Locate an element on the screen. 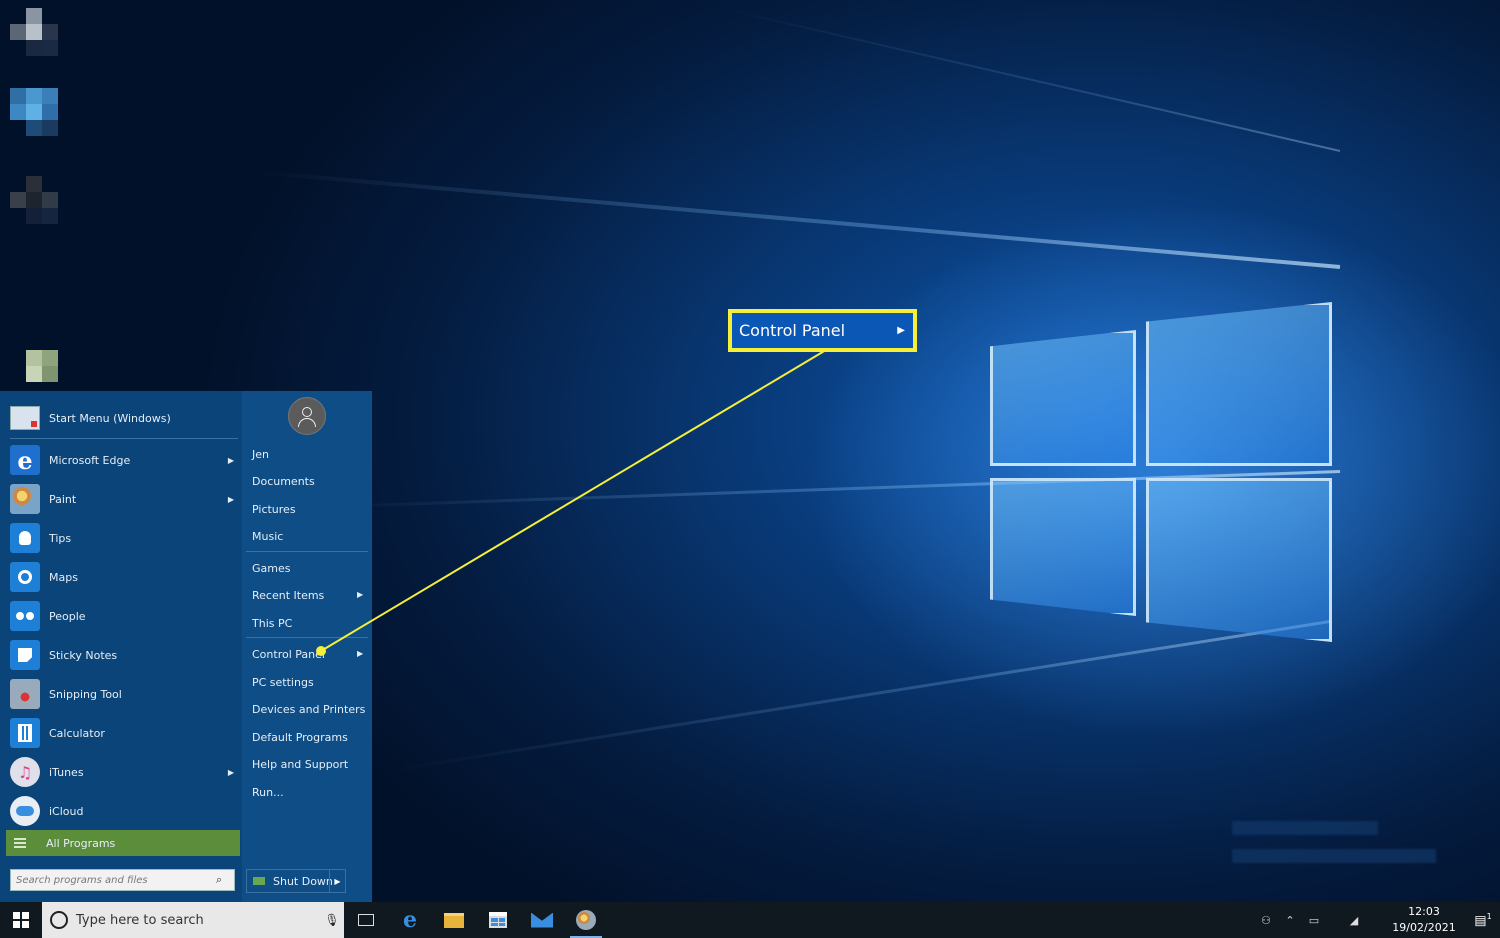 The width and height of the screenshot is (1500, 938). task-view-icon is located at coordinates (366, 920).